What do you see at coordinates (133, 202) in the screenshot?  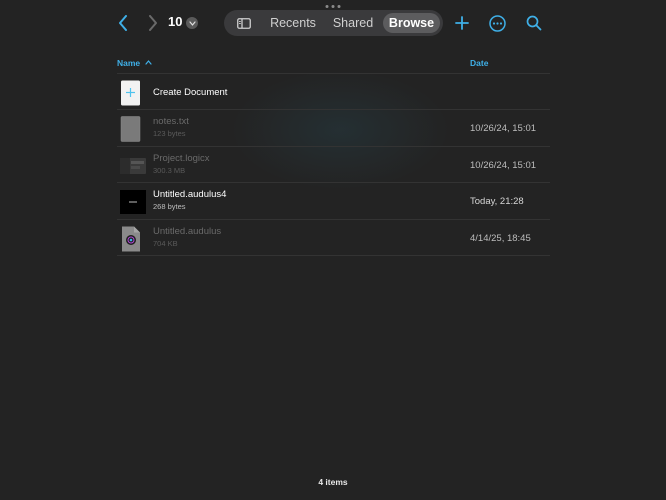 I see `audulus4-file-icon` at bounding box center [133, 202].